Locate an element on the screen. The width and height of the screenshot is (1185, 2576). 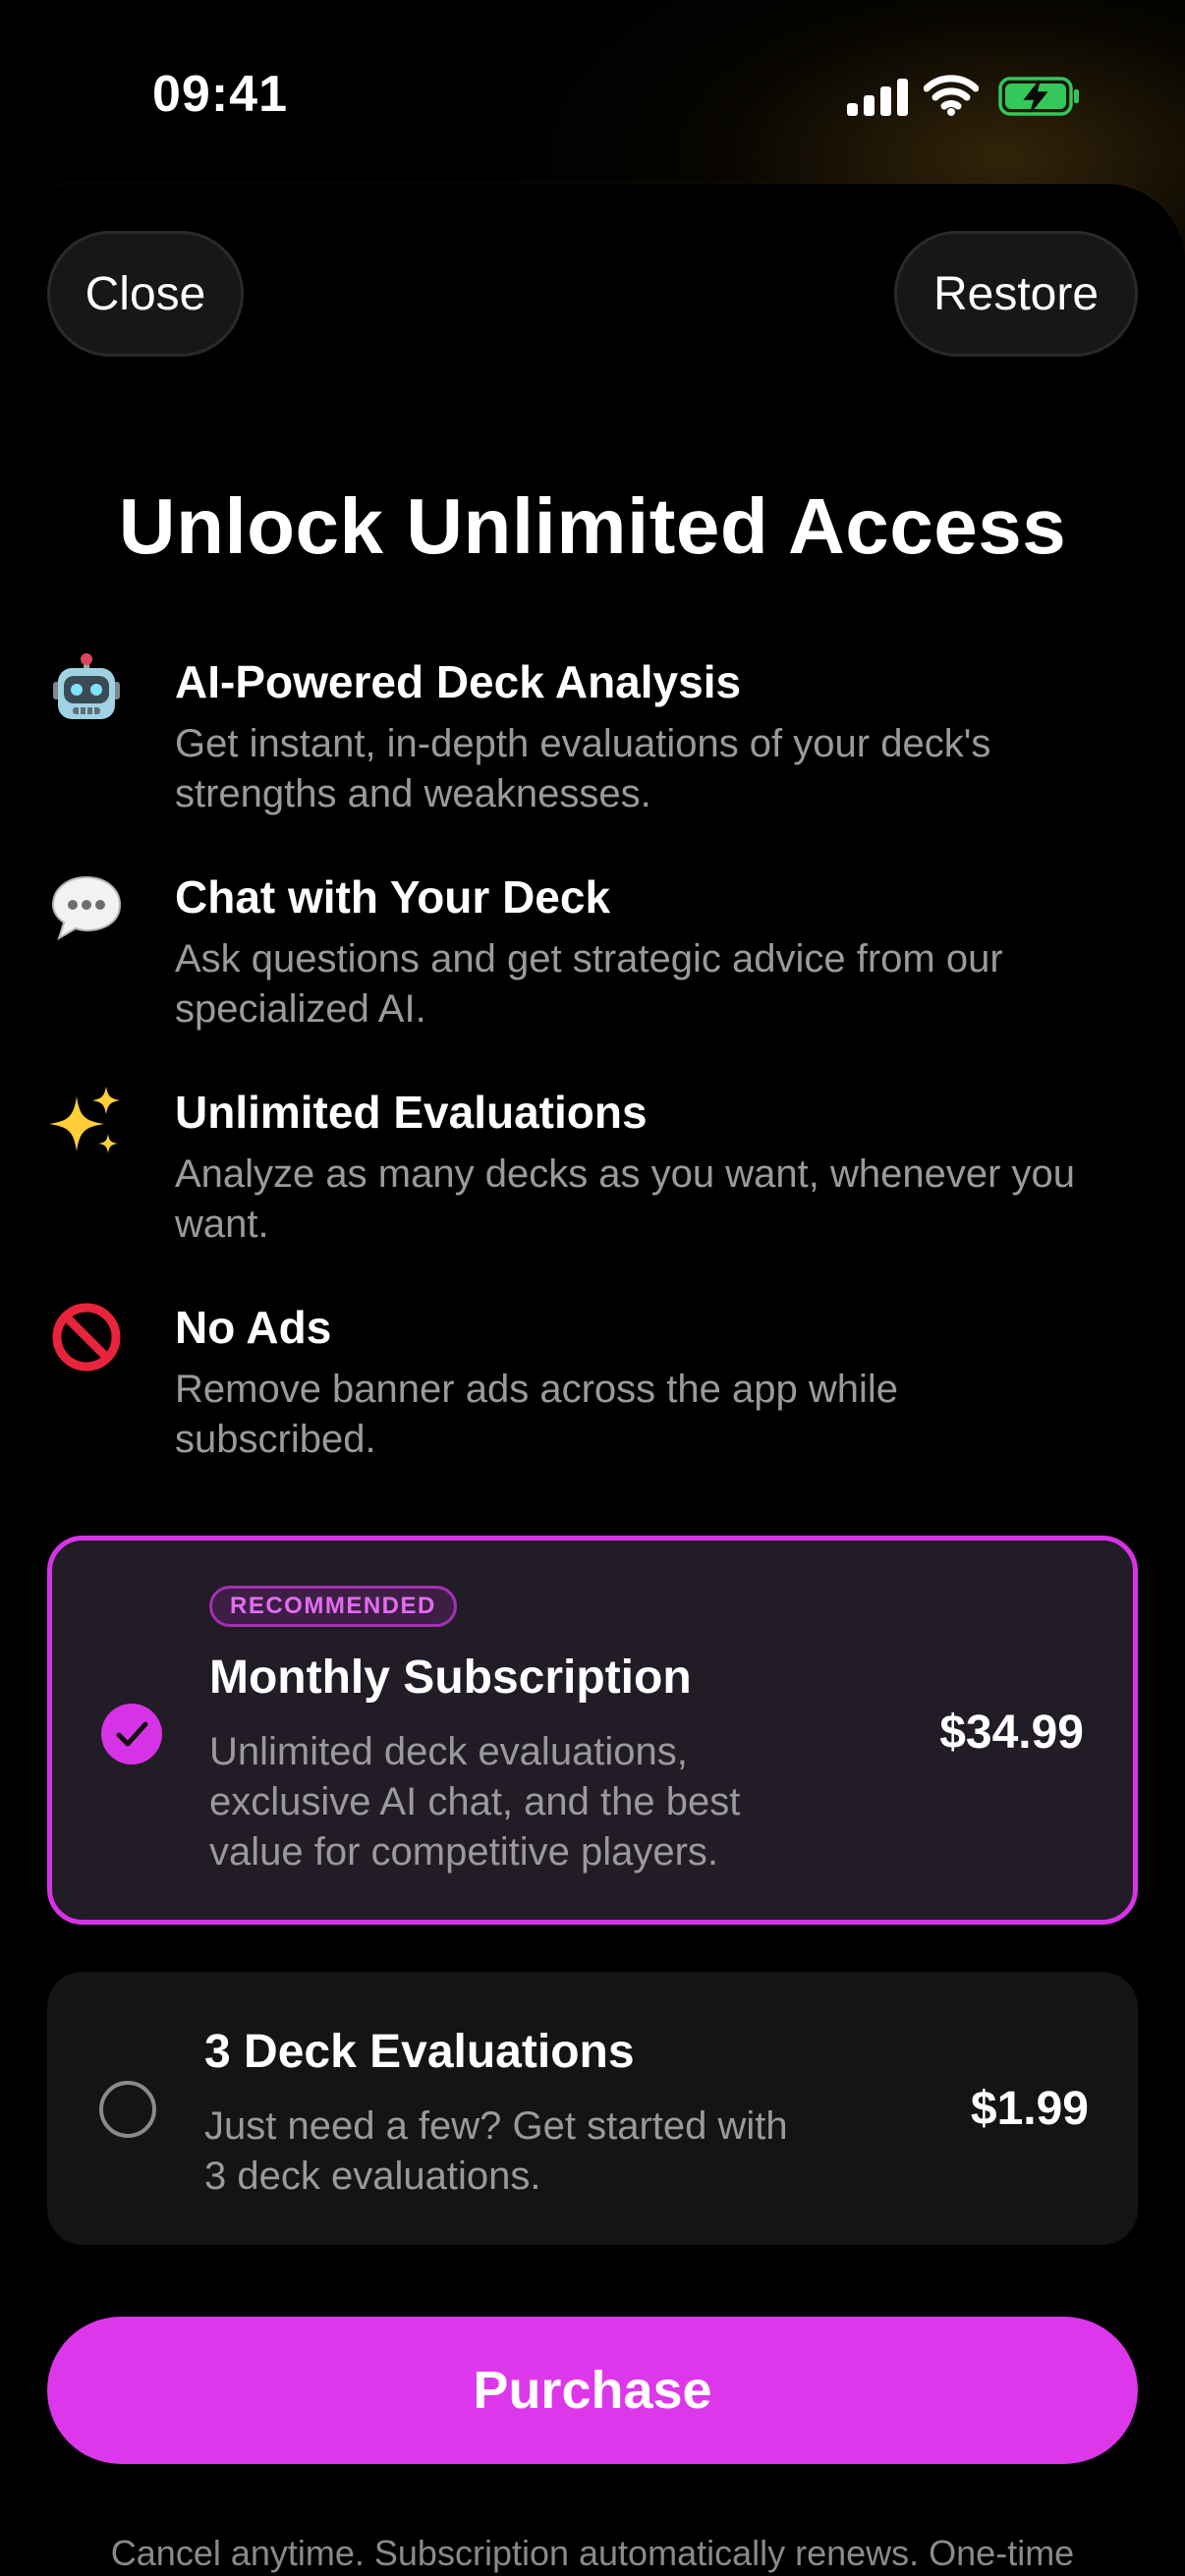
close-button: Close is located at coordinates (146, 294).